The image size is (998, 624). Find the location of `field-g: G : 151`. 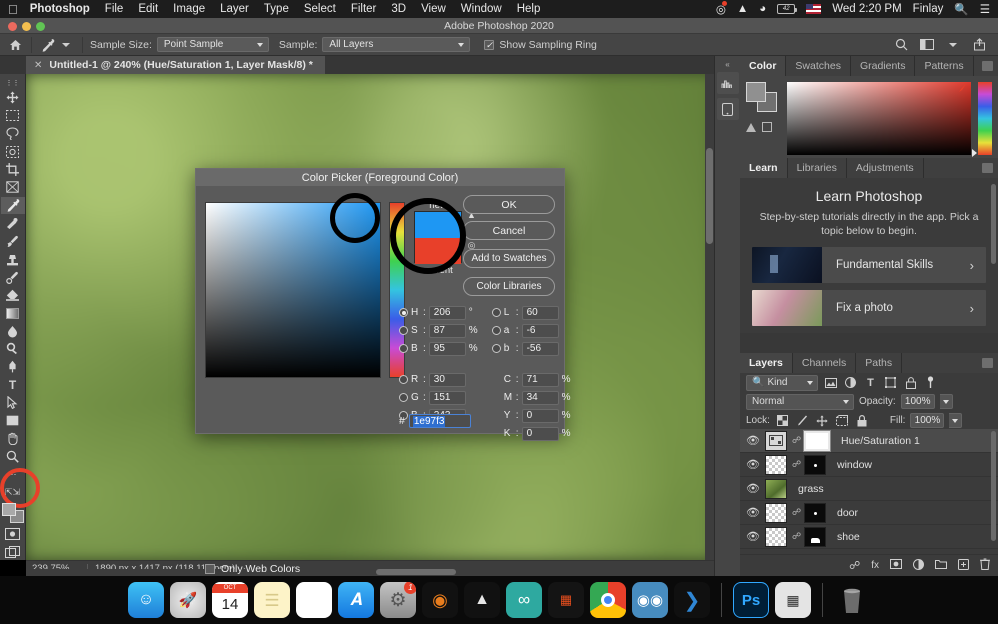

field-g: G : 151 is located at coordinates (438, 397).